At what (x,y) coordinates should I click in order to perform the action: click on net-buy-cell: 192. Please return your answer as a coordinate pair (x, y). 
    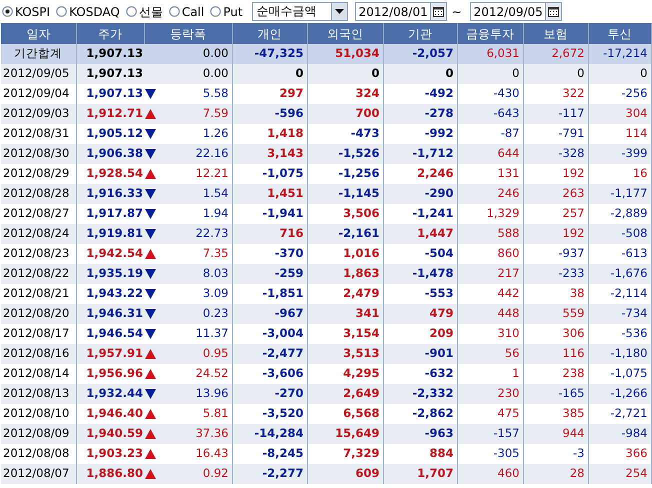
    Looking at the image, I should click on (555, 174).